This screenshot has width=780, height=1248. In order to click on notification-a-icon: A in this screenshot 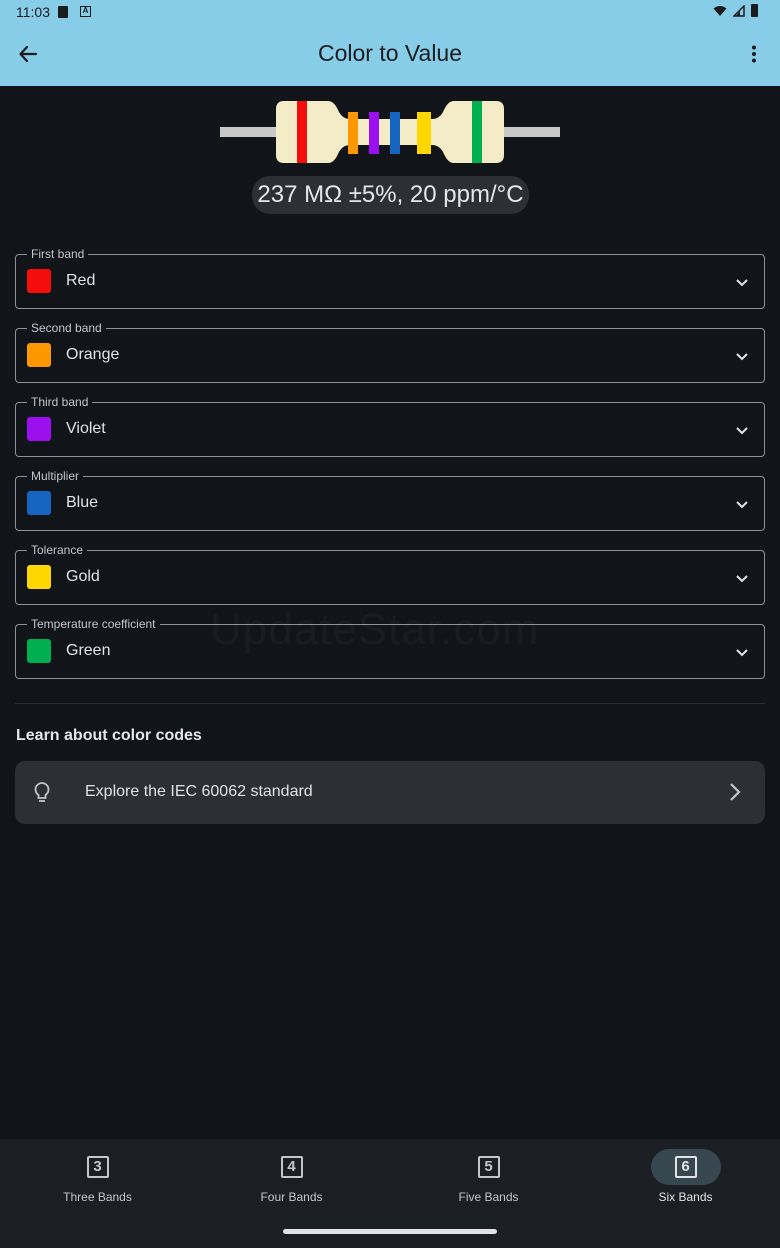, I will do `click(85, 11)`.